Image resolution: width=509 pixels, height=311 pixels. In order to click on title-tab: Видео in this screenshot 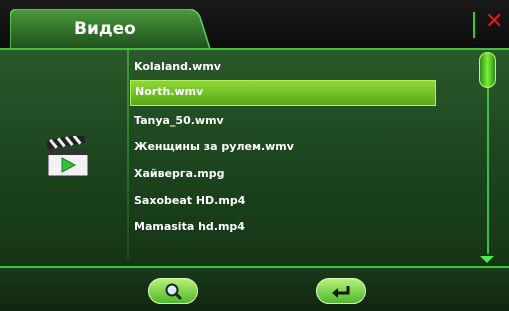, I will do `click(110, 29)`.